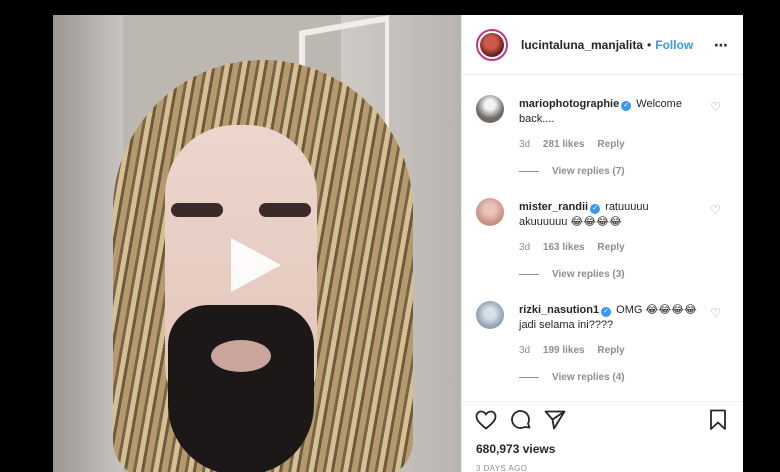  I want to click on comment-likes: 199 likes, so click(564, 350).